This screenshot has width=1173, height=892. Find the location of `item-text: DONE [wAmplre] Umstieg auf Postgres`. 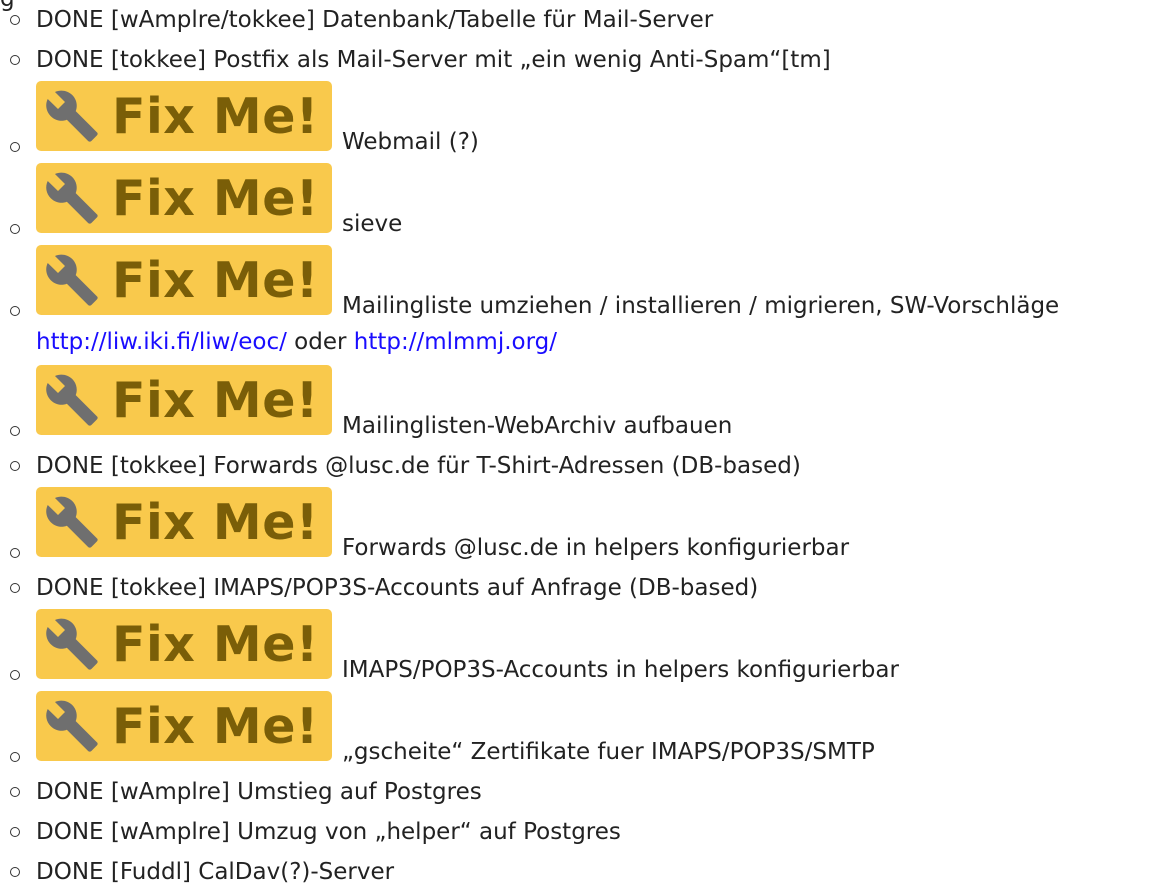

item-text: DONE [wAmplre] Umstieg auf Postgres is located at coordinates (259, 792).